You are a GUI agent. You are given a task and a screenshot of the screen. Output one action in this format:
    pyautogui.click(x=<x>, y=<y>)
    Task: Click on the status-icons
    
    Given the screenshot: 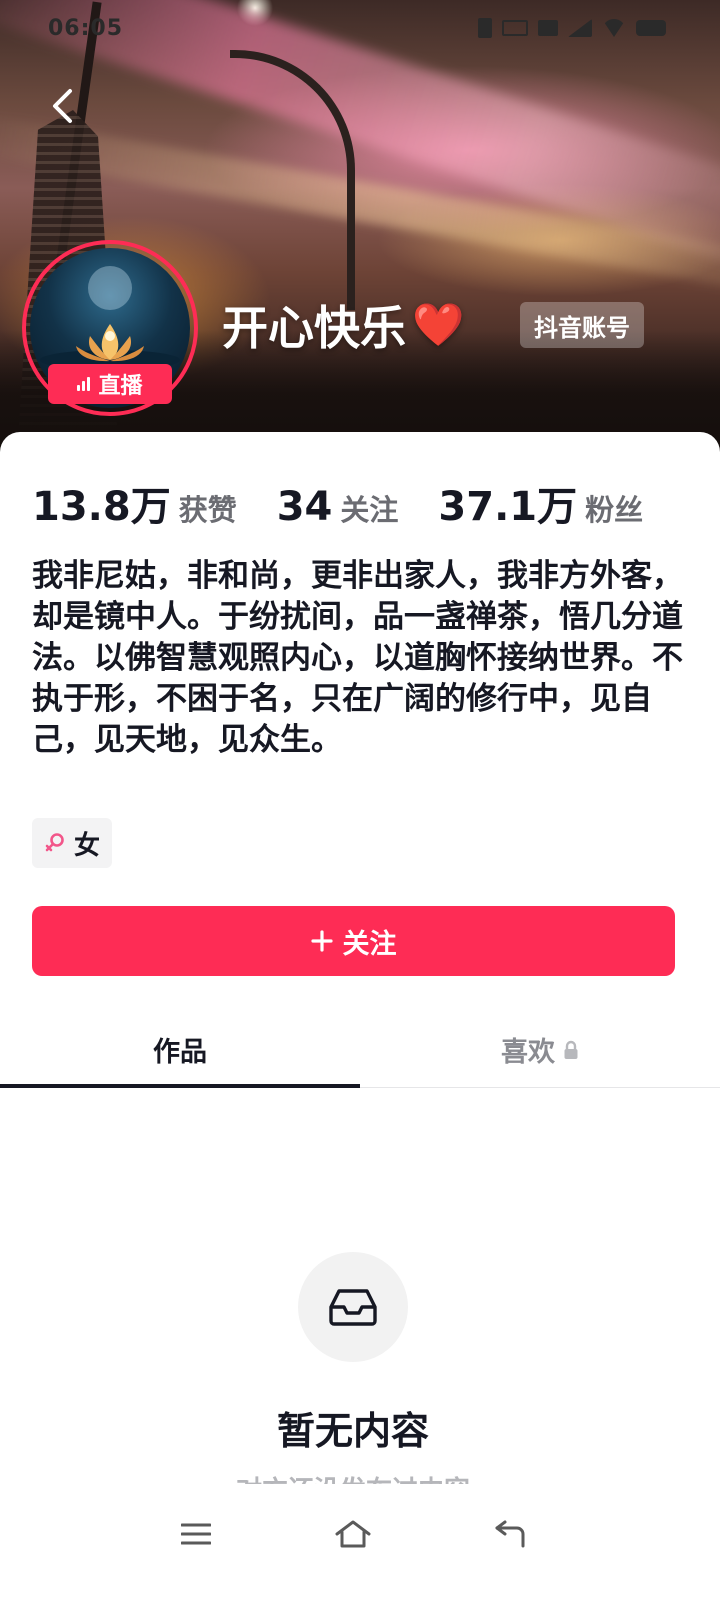 What is the action you would take?
    pyautogui.click(x=572, y=28)
    